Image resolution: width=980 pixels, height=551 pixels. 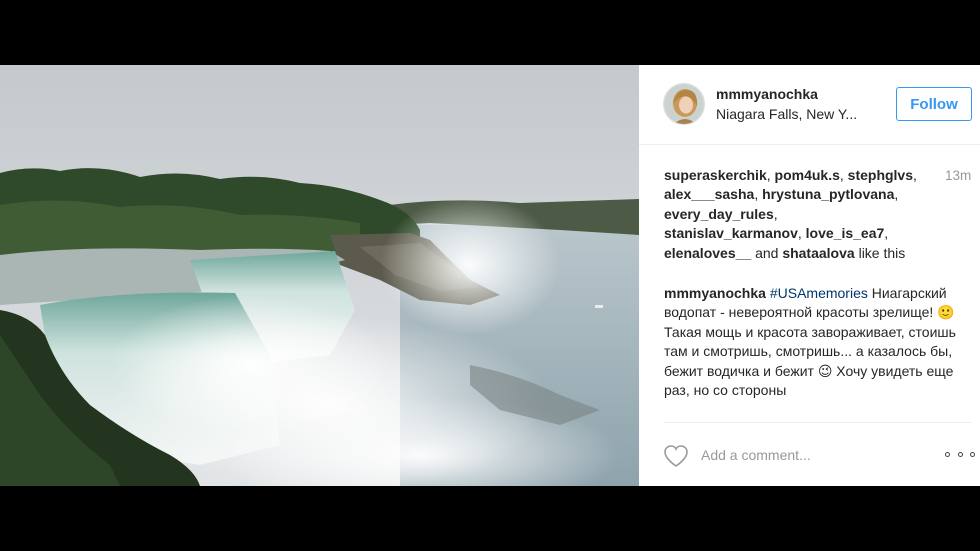 I want to click on more-options-icon, so click(x=960, y=454).